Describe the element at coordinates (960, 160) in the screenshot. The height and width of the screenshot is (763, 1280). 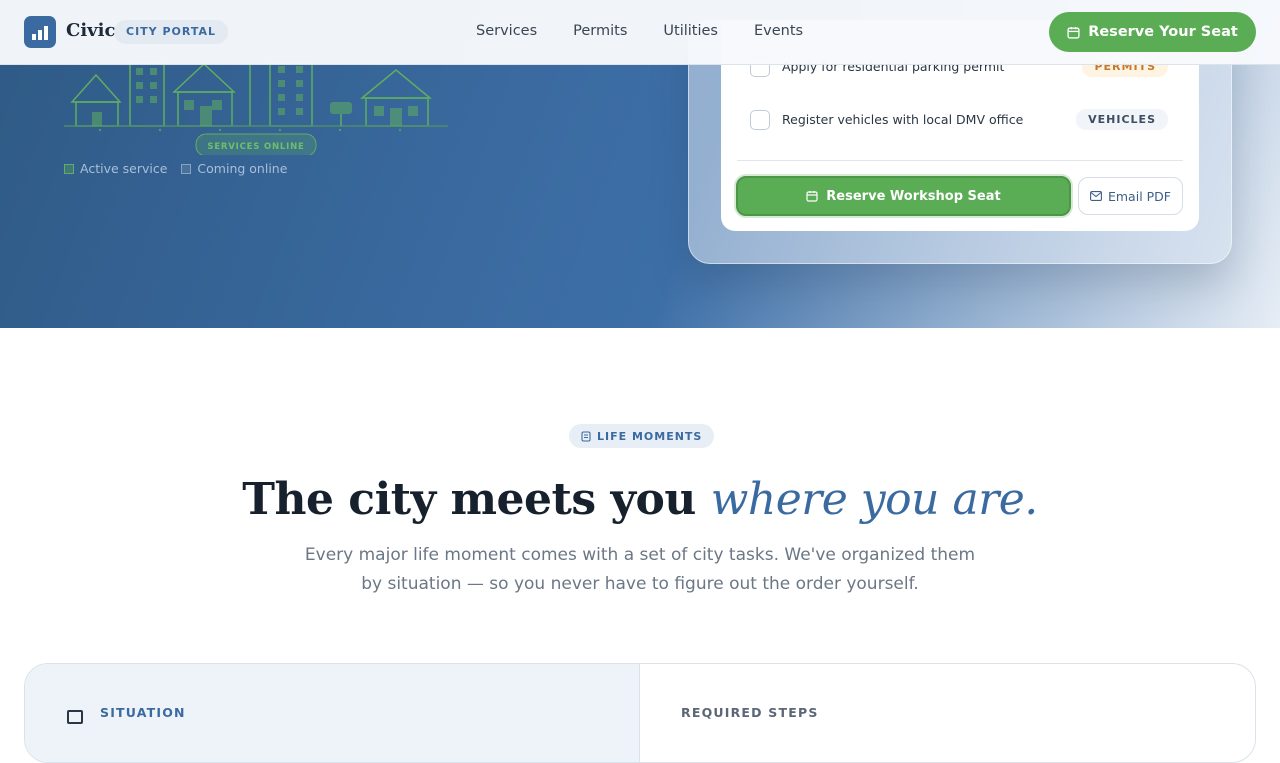
I see `card-divider` at that location.